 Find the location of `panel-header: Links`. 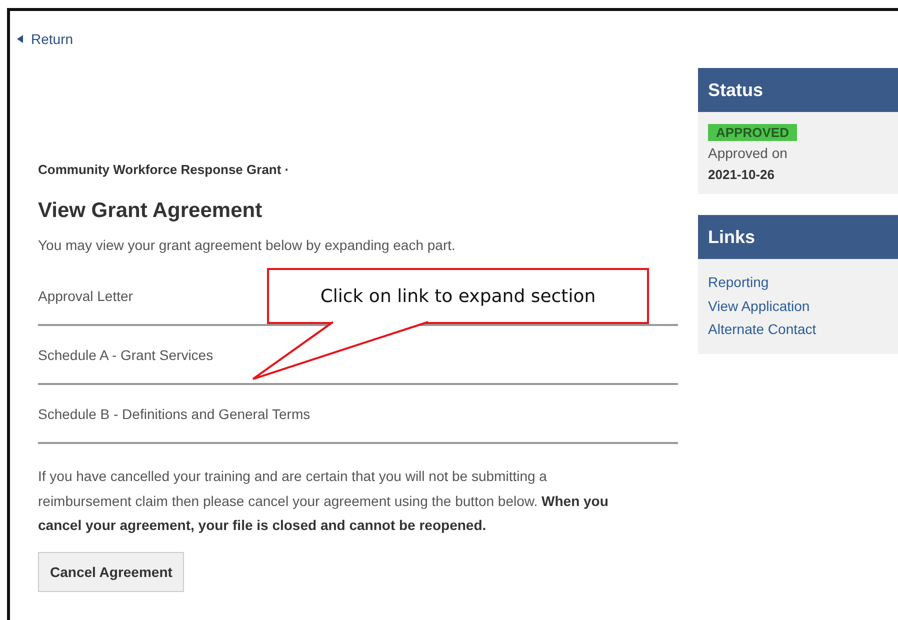

panel-header: Links is located at coordinates (798, 237).